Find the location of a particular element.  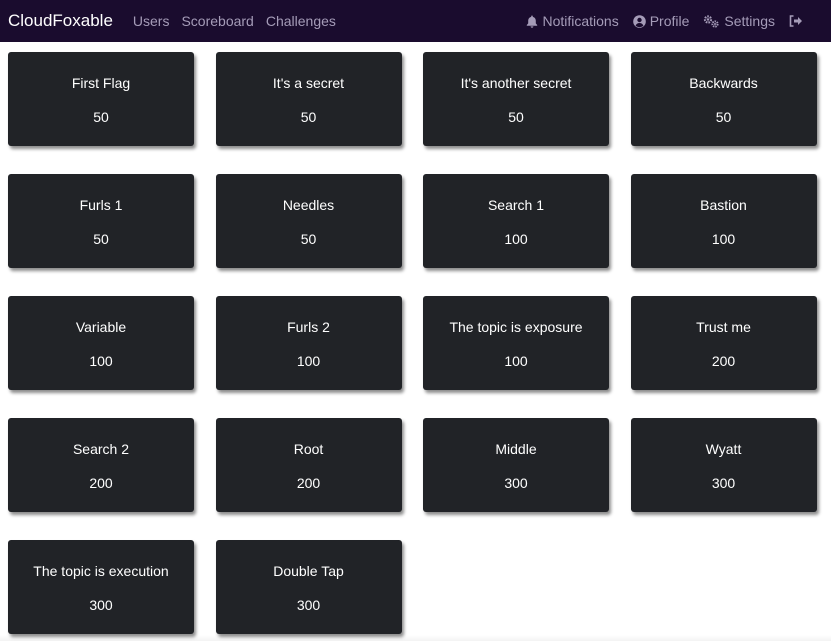

nav-link-notifications: Notifications is located at coordinates (572, 21).